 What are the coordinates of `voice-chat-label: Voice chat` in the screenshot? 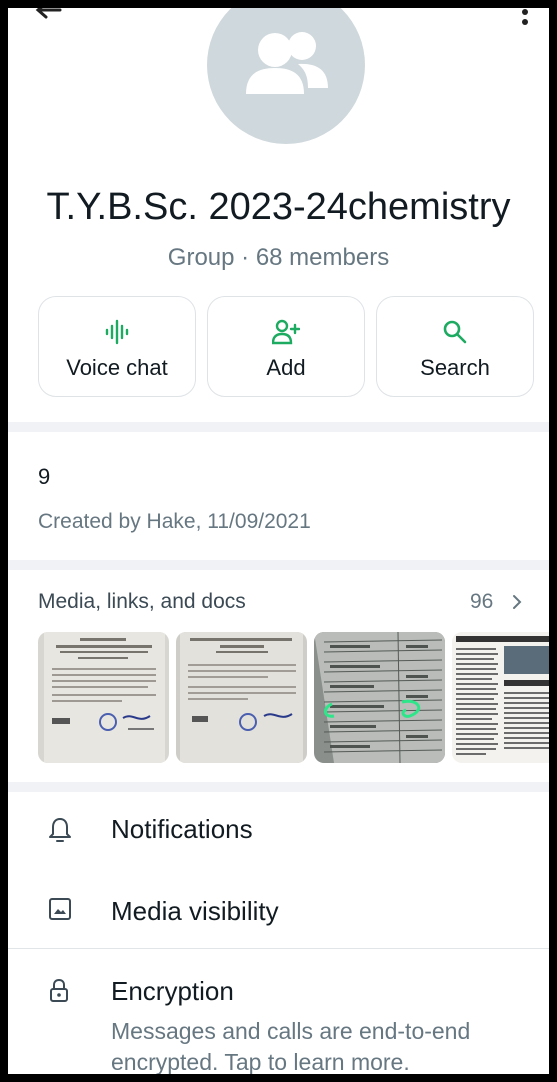 It's located at (117, 367).